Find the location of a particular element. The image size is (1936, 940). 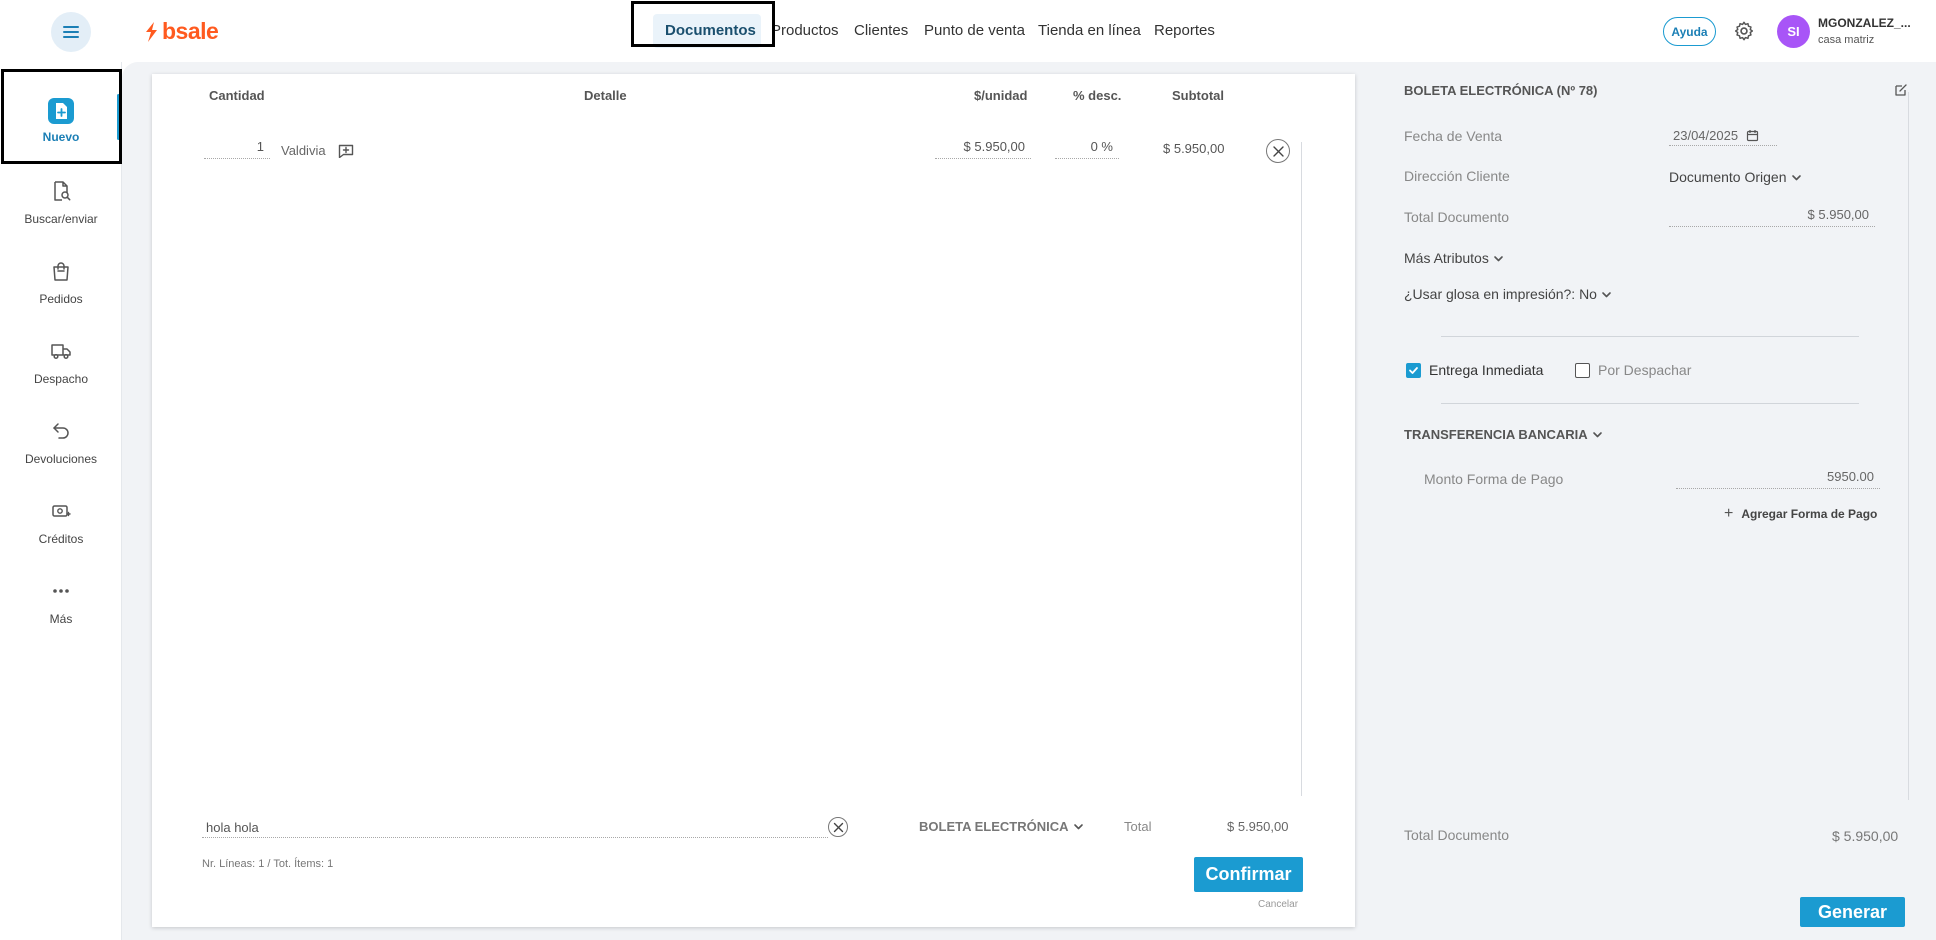

lines-scrollbar is located at coordinates (1301, 469).